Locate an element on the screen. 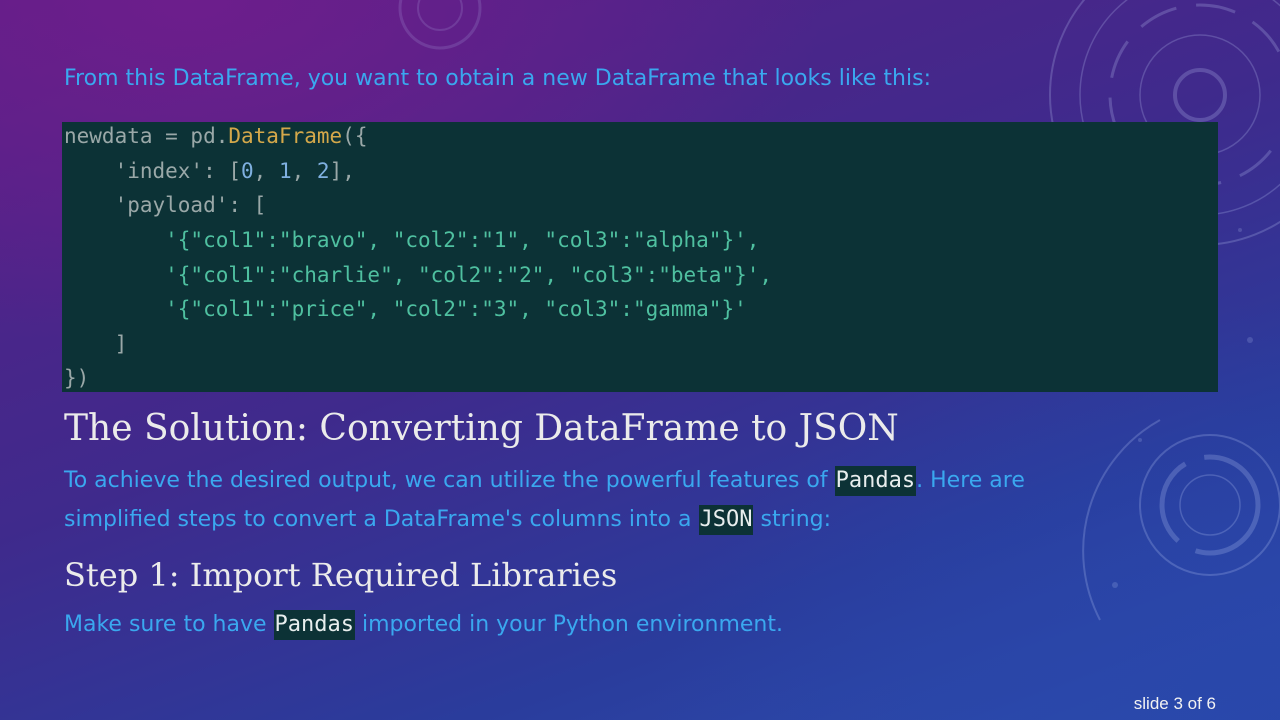  code-line-1: newdata = pd.DataFrame({ is located at coordinates (215, 136).